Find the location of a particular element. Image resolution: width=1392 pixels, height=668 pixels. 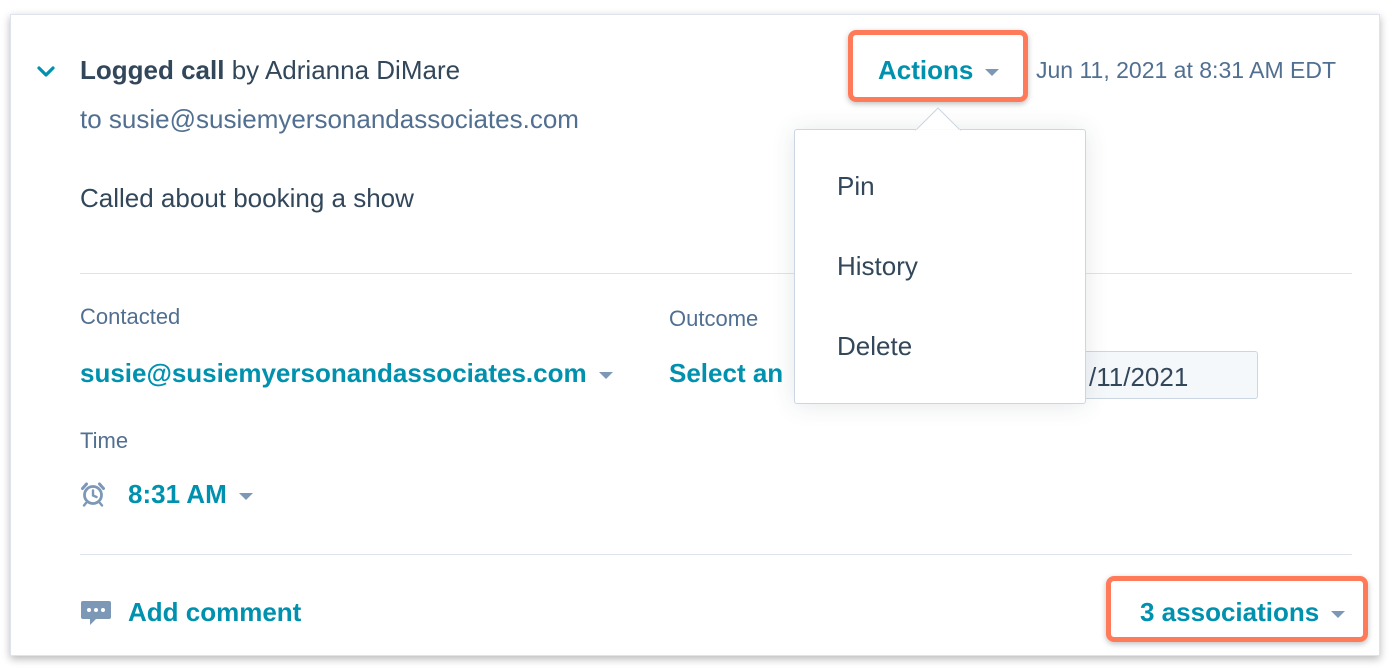

menu-pointer is located at coordinates (938, 119).